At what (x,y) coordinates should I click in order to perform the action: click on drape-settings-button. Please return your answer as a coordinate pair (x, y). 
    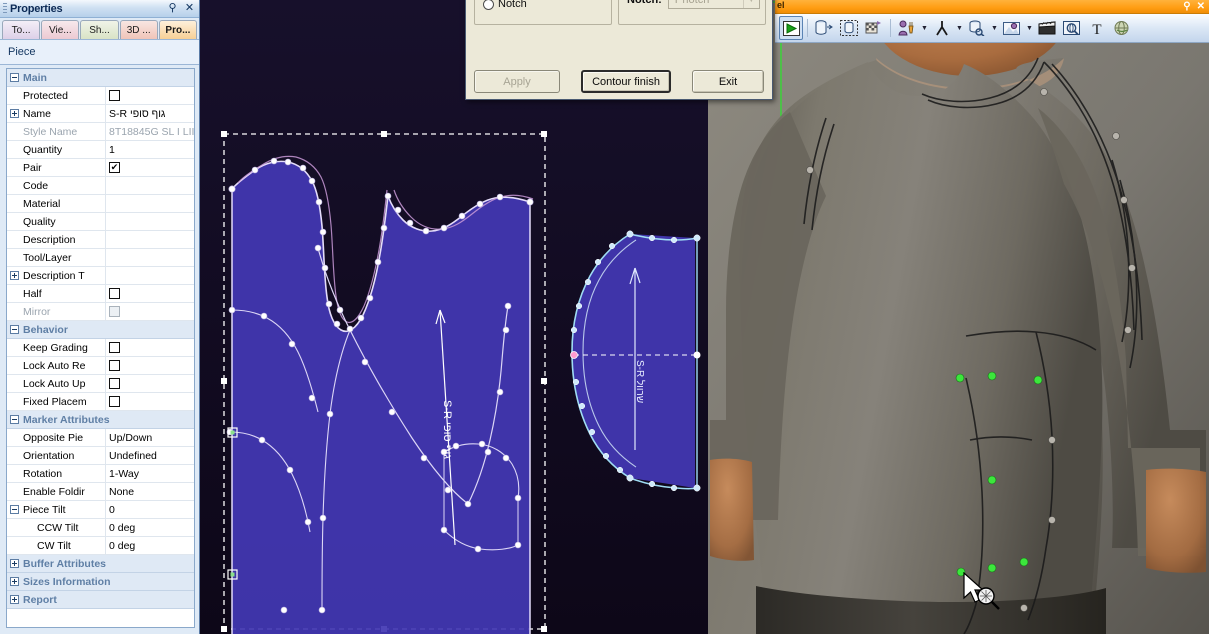
    Looking at the image, I should click on (977, 28).